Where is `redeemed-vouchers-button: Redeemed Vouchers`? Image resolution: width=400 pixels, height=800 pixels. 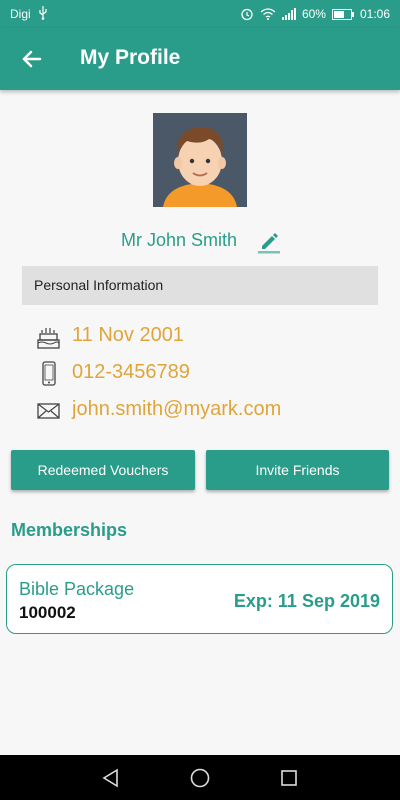 redeemed-vouchers-button: Redeemed Vouchers is located at coordinates (103, 470).